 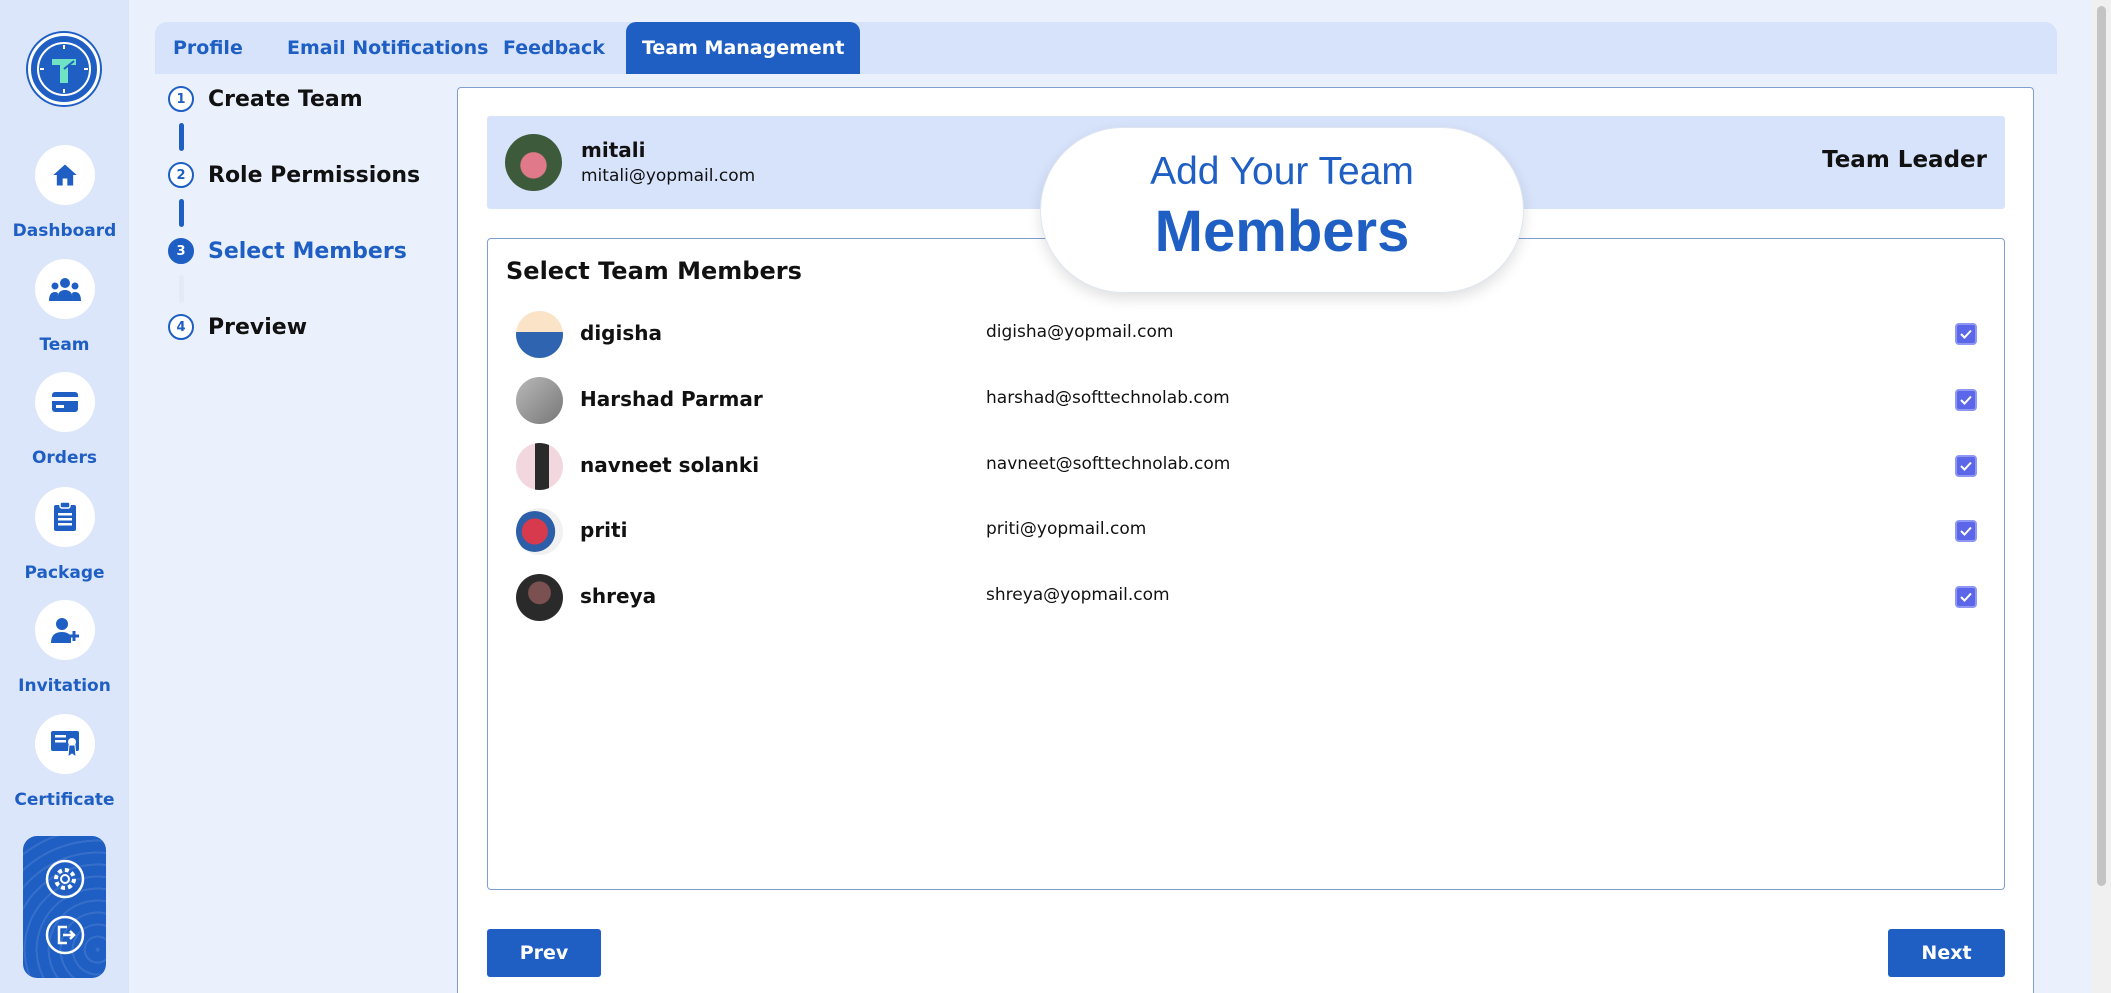 What do you see at coordinates (554, 48) in the screenshot?
I see `tab-feedback: Feedback` at bounding box center [554, 48].